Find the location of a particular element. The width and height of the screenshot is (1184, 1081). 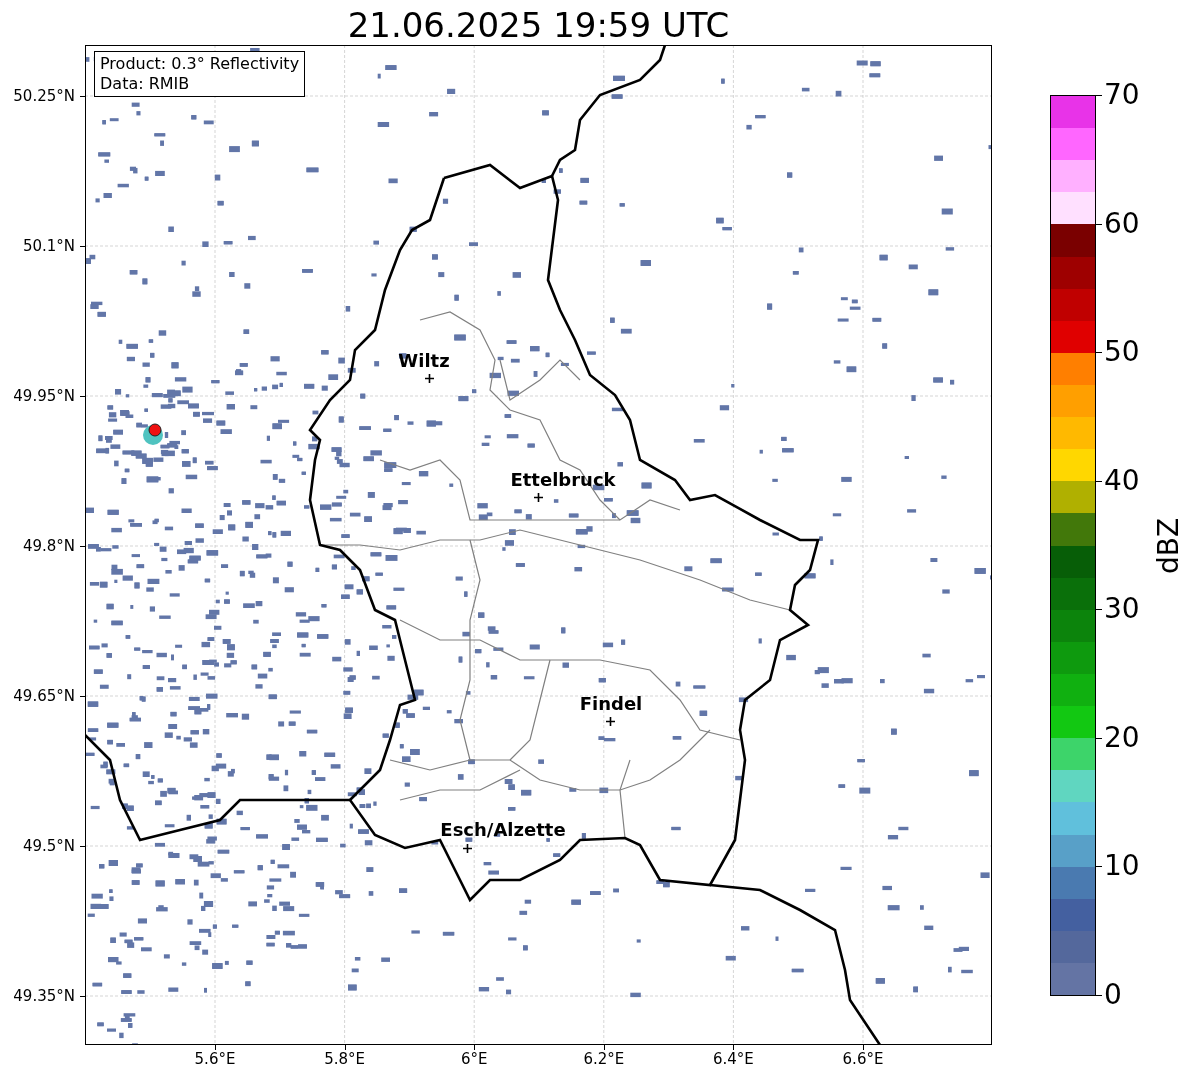

info-text: Product: 0.3° Reflectivity is located at coordinates (200, 64).